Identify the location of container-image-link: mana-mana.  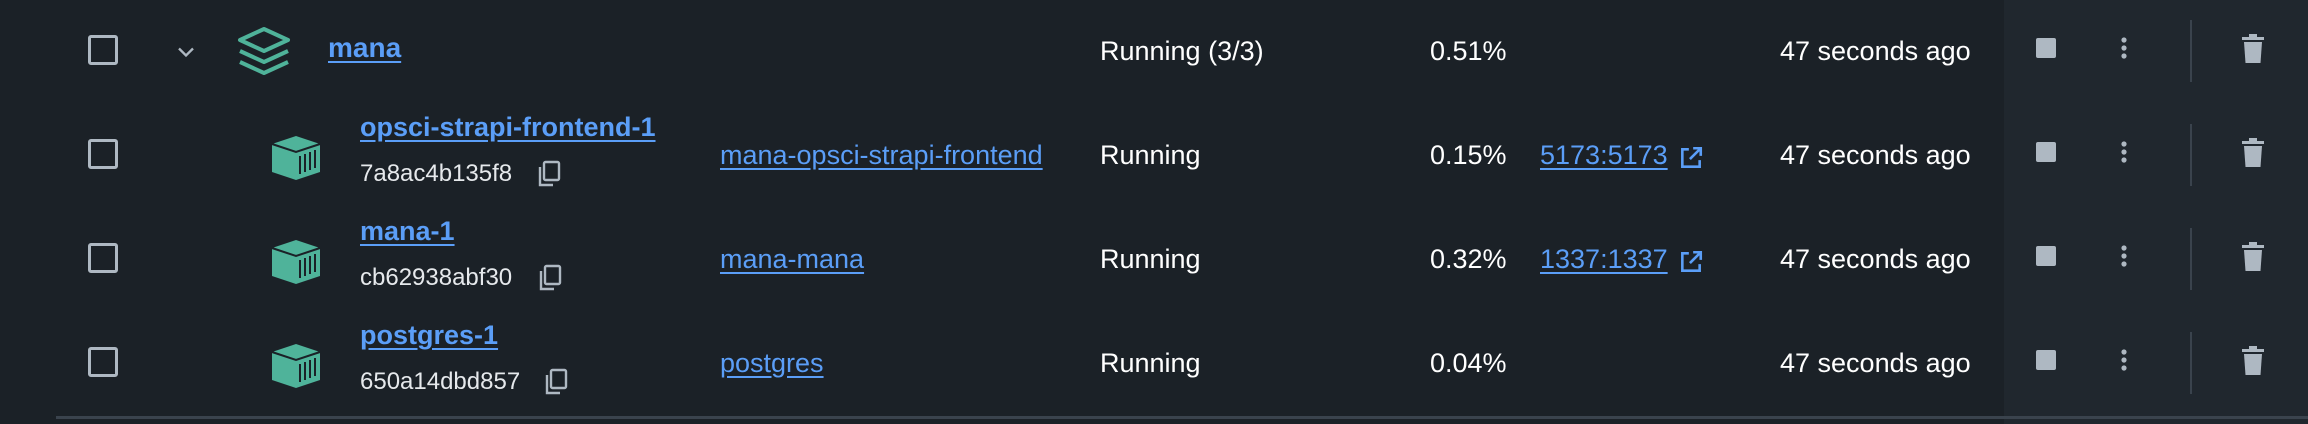
(792, 259).